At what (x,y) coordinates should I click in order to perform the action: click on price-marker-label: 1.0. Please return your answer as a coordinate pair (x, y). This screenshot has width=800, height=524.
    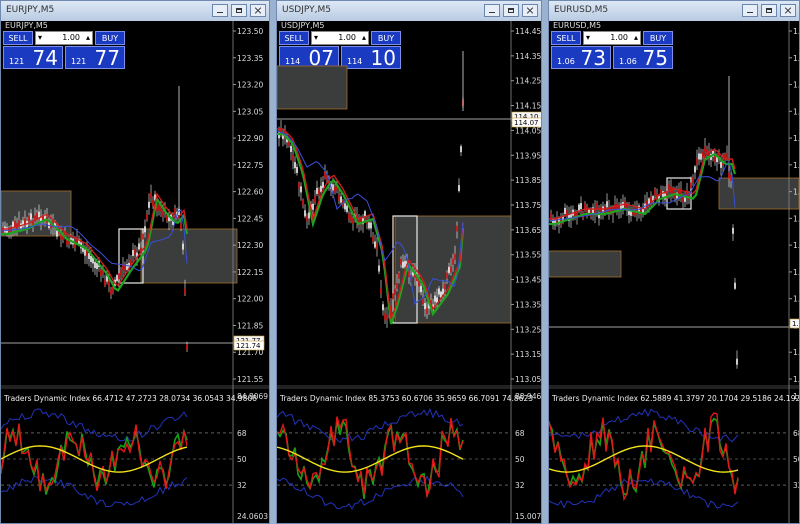
    Looking at the image, I should click on (795, 324).